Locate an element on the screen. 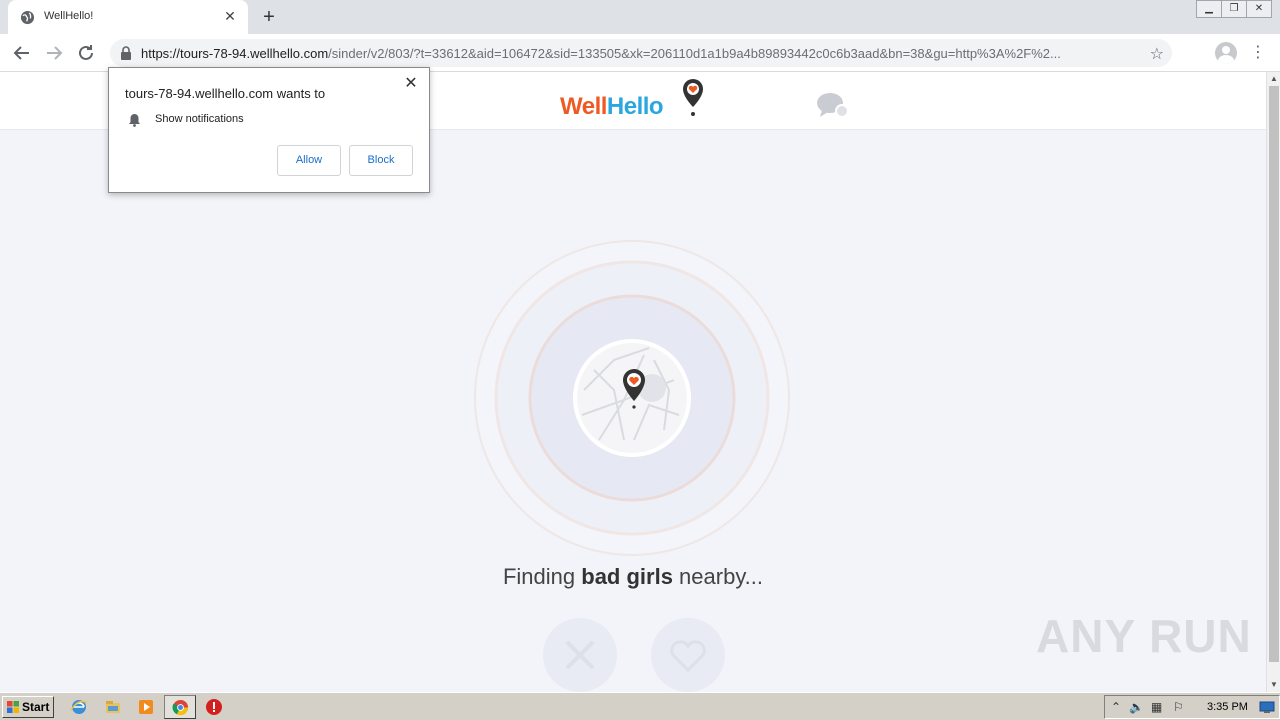  scroll-up-arrow-icon: ▲ is located at coordinates (1273, 79).